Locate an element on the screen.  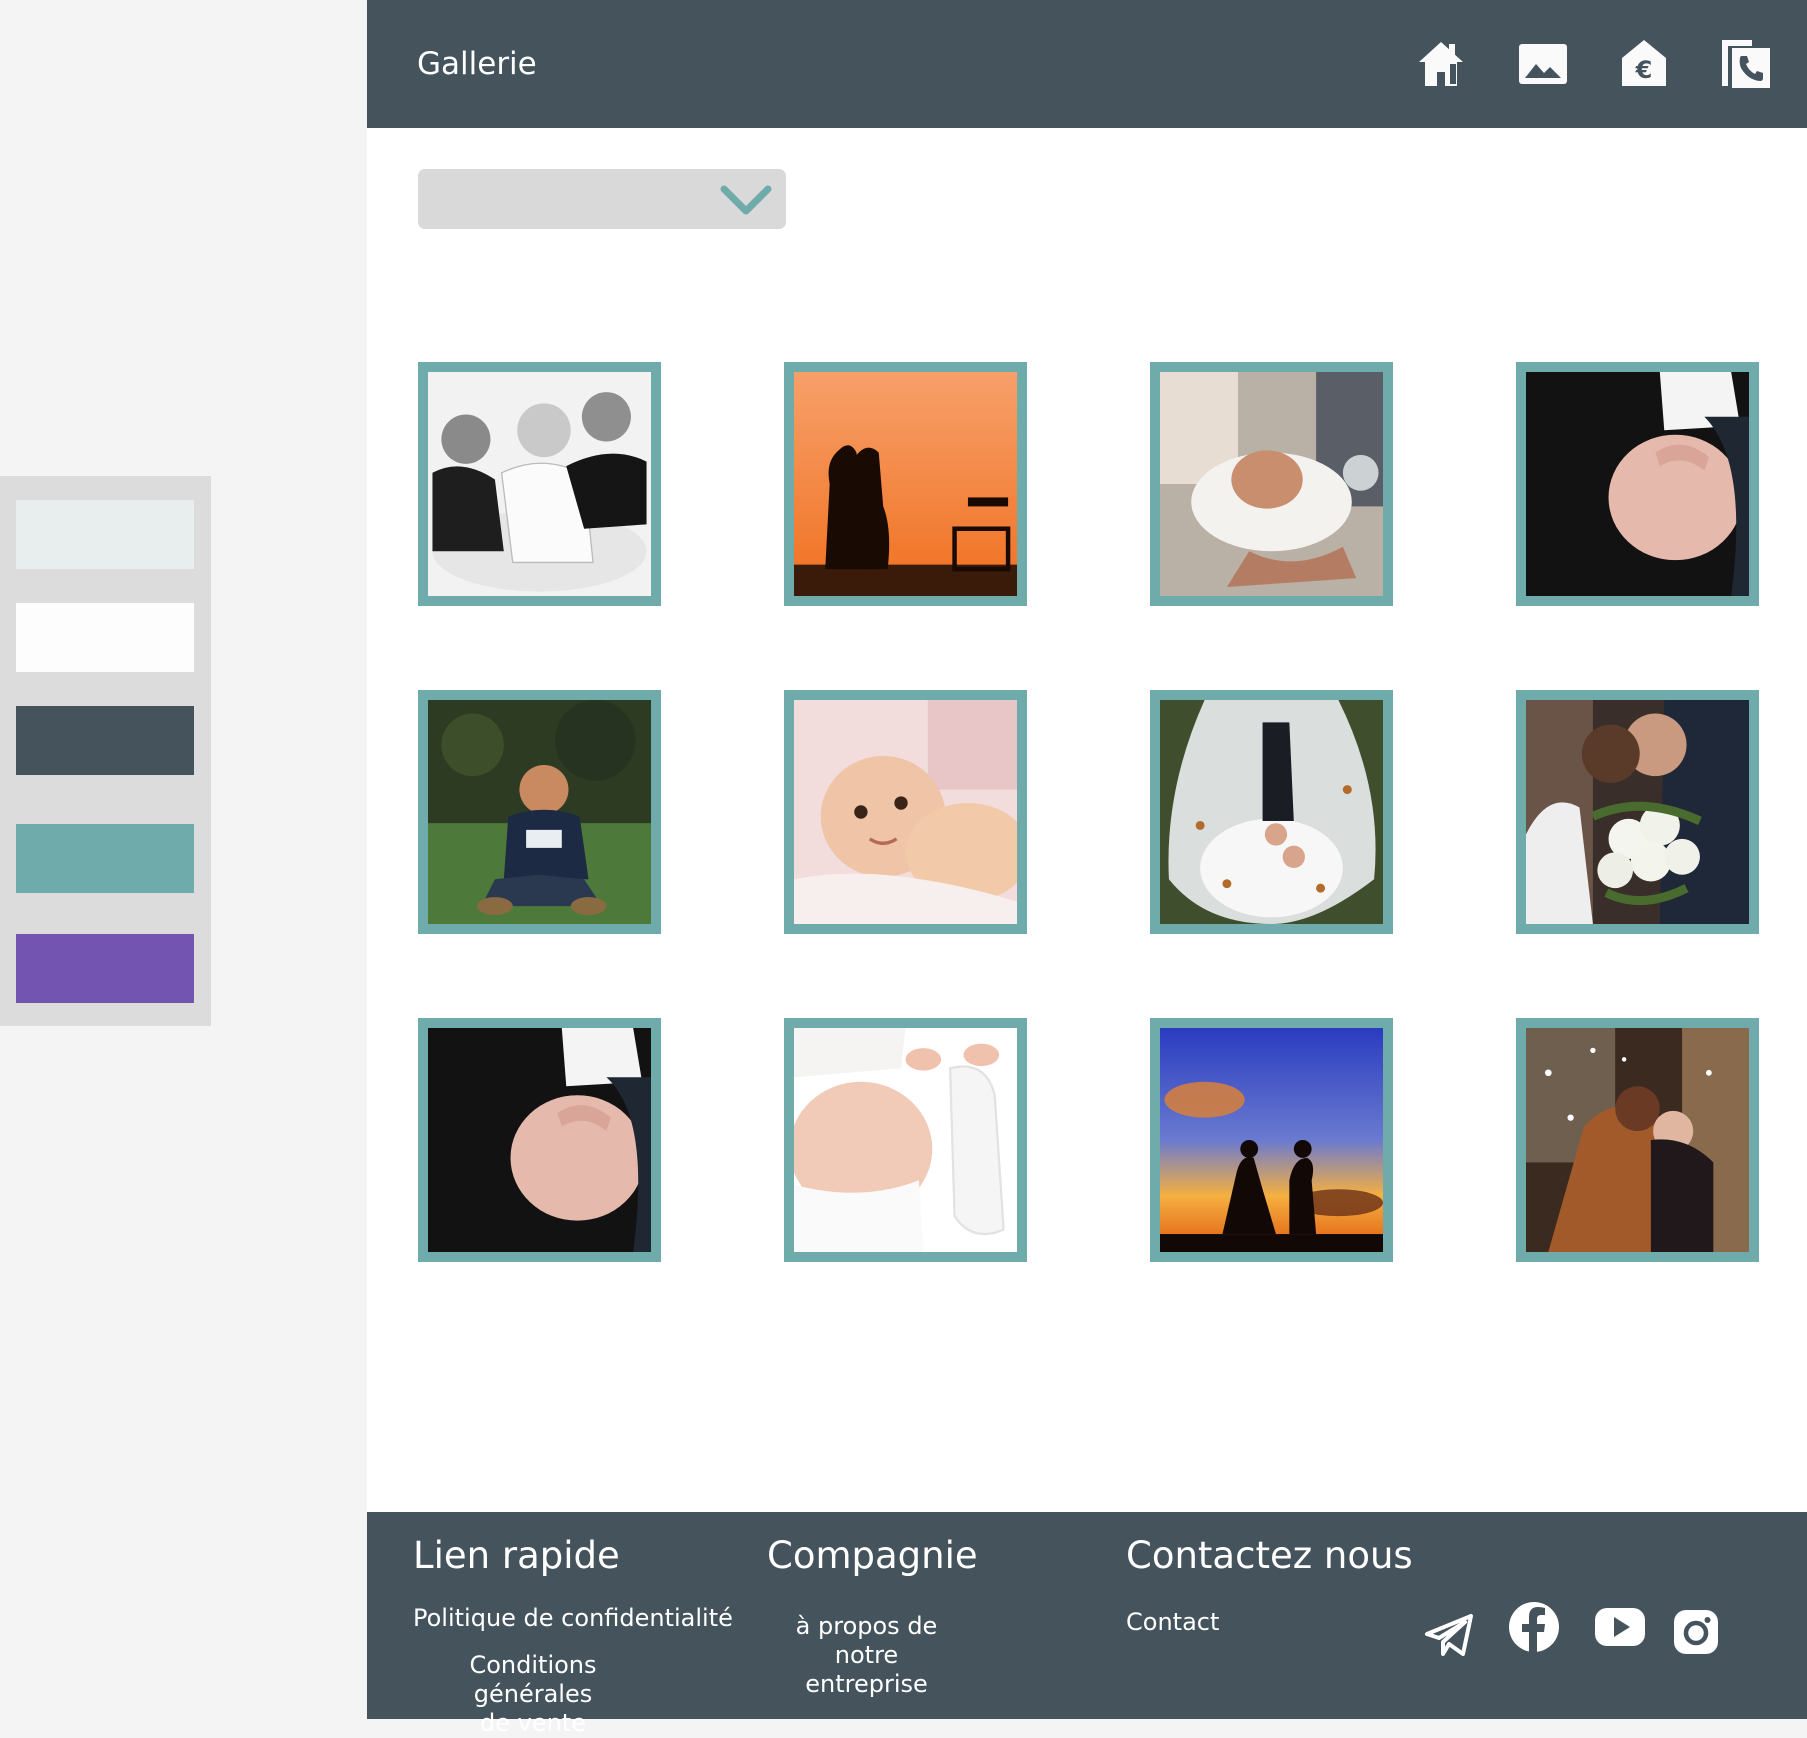
contact-link: Contact is located at coordinates (1172, 1622).